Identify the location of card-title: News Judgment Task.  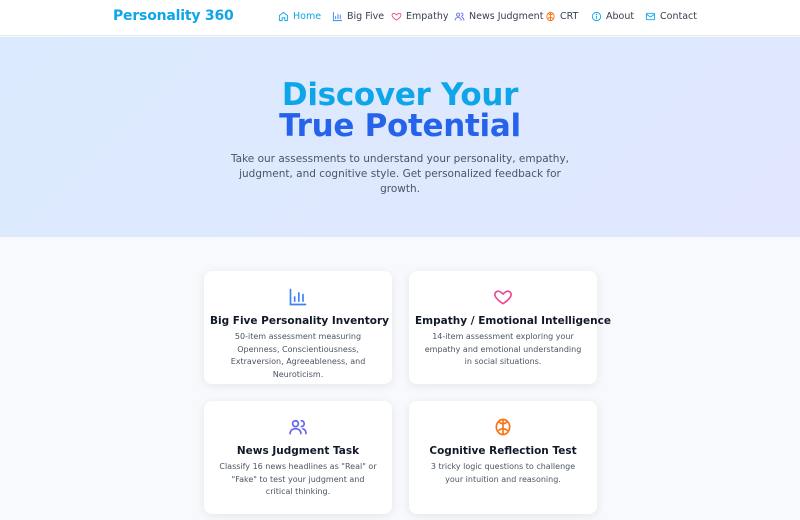
(298, 451).